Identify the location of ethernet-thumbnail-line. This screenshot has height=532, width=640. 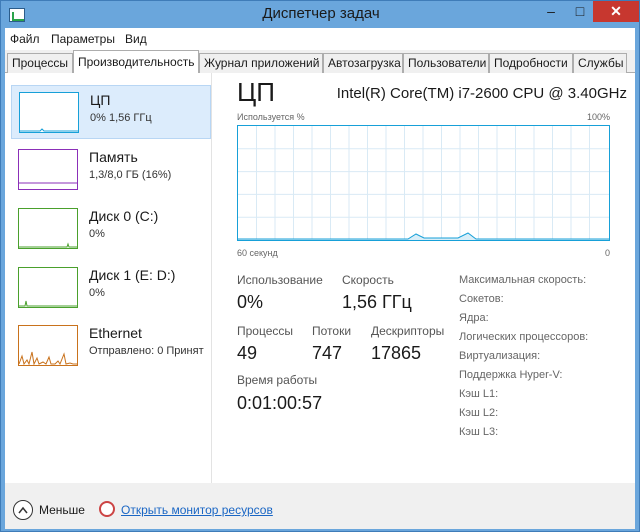
(47, 358).